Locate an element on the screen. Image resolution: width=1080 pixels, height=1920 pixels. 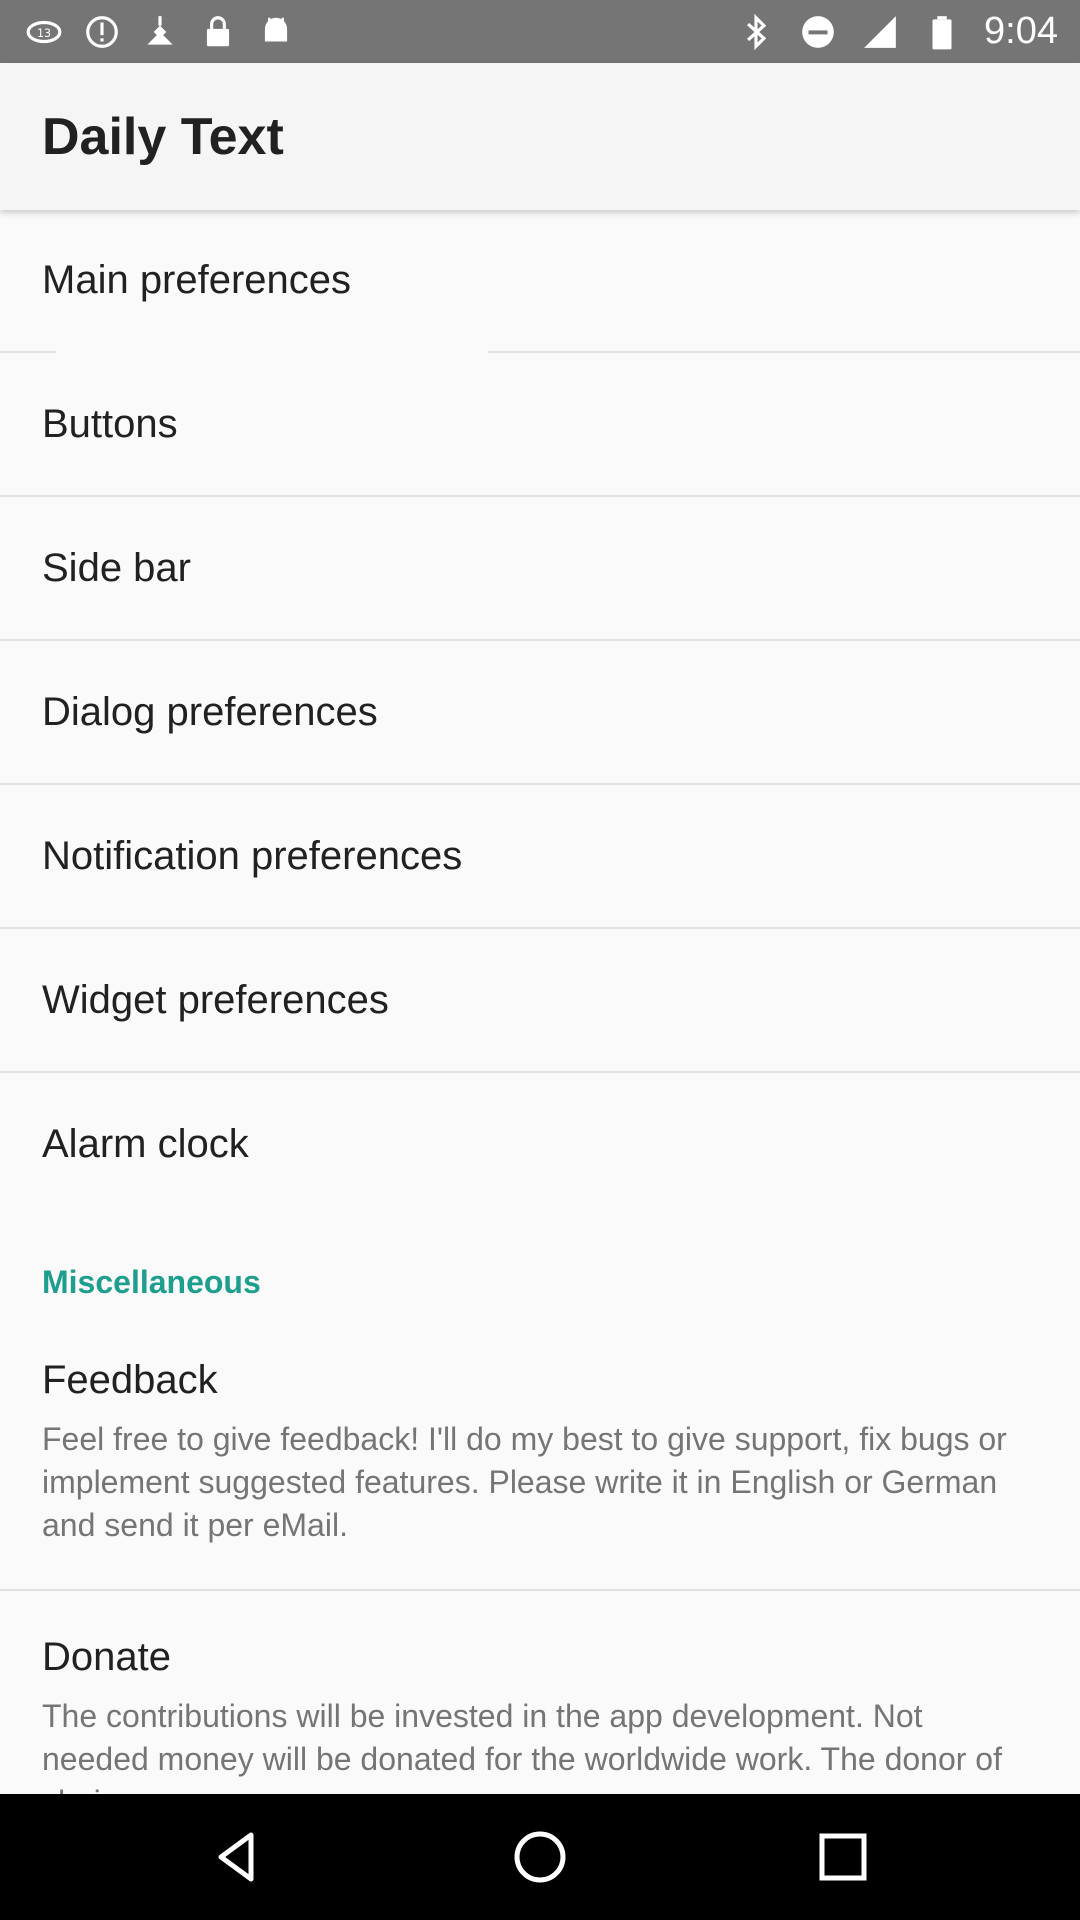
signal-icon is located at coordinates (880, 32).